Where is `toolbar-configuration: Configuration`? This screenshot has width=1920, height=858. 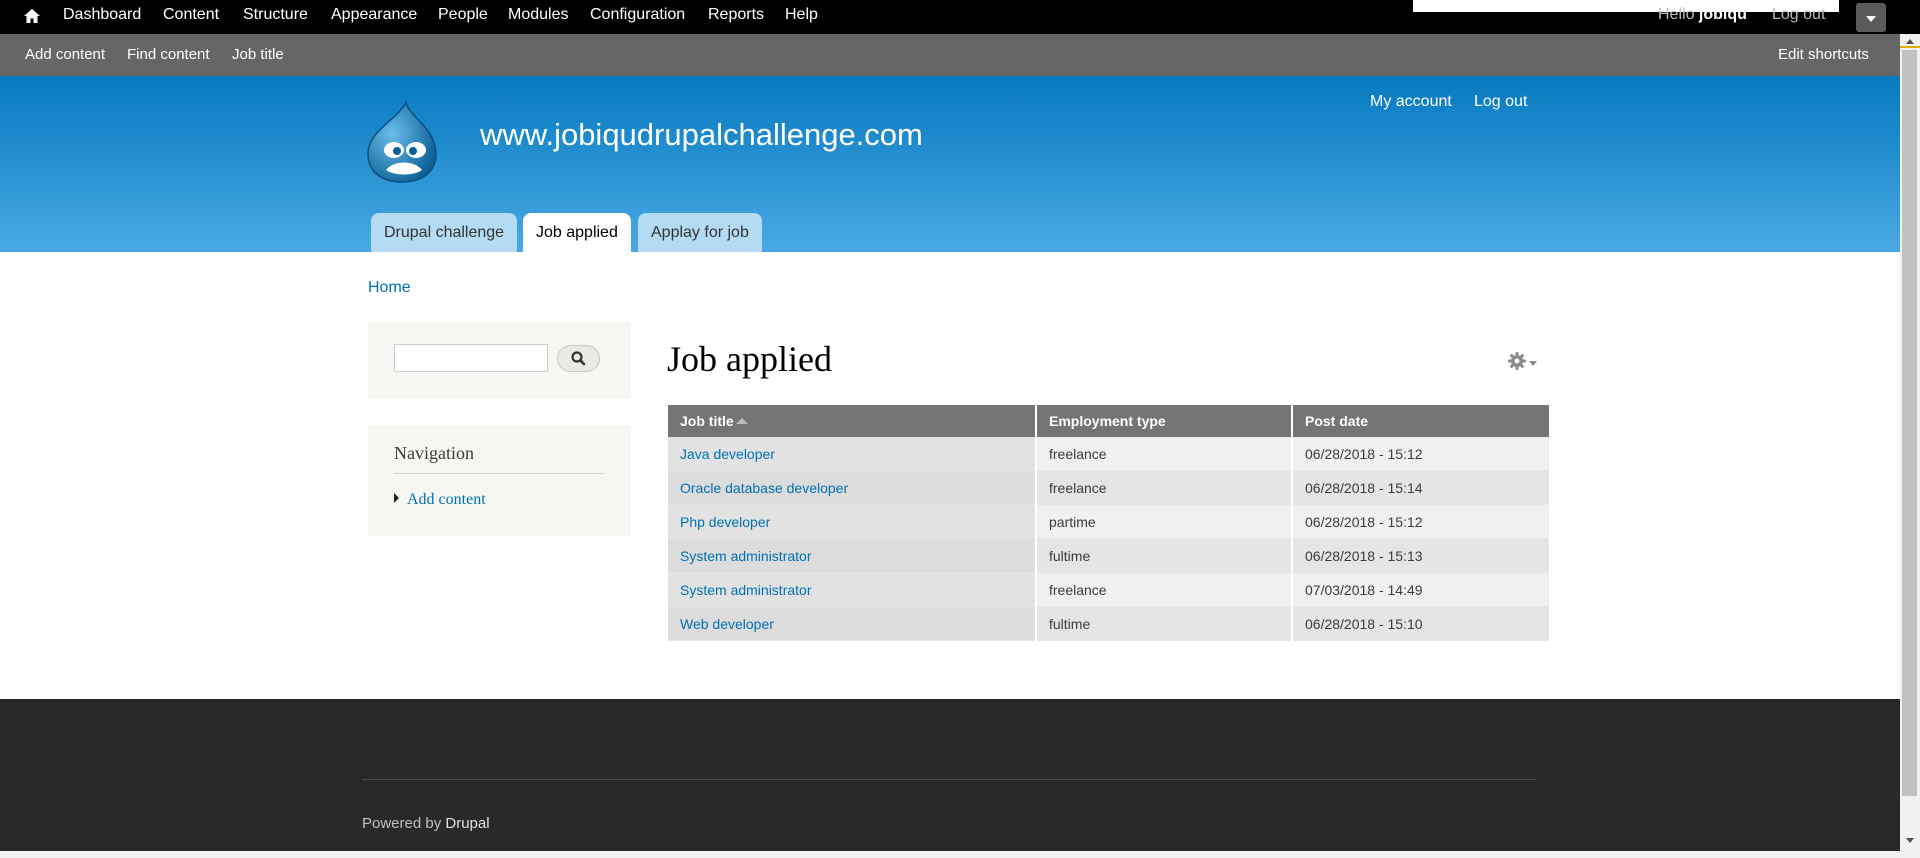 toolbar-configuration: Configuration is located at coordinates (637, 15).